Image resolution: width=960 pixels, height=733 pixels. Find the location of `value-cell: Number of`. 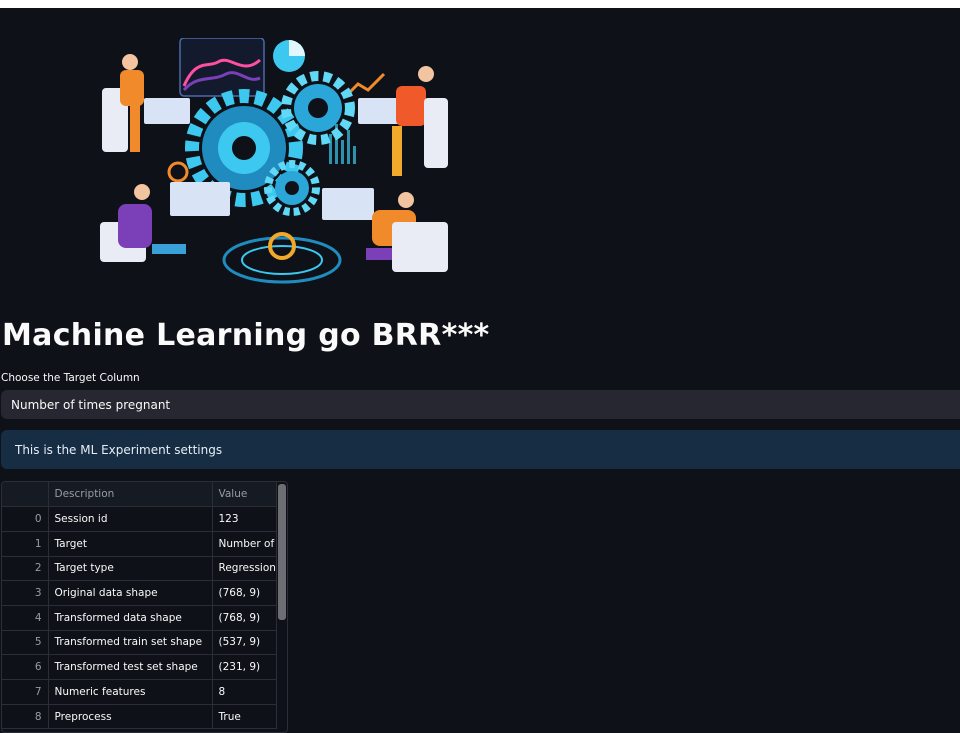

value-cell: Number of is located at coordinates (244, 544).